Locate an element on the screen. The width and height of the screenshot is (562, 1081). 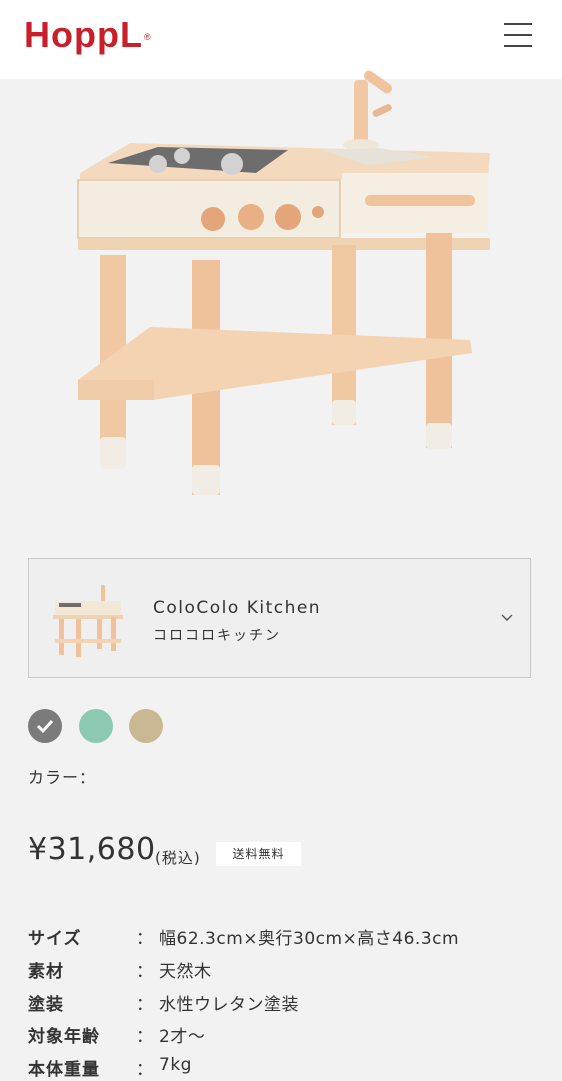
spec-value: 7kg is located at coordinates (175, 1065).